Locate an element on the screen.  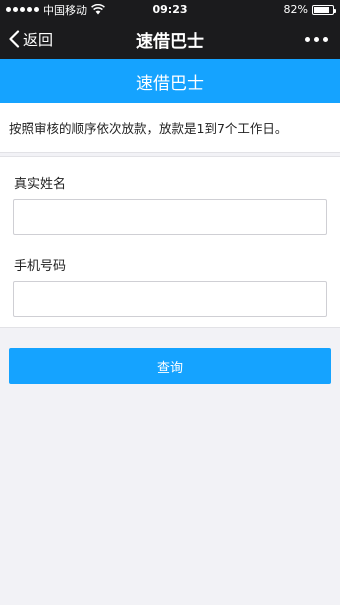
back-button: 返回 is located at coordinates (26, 39).